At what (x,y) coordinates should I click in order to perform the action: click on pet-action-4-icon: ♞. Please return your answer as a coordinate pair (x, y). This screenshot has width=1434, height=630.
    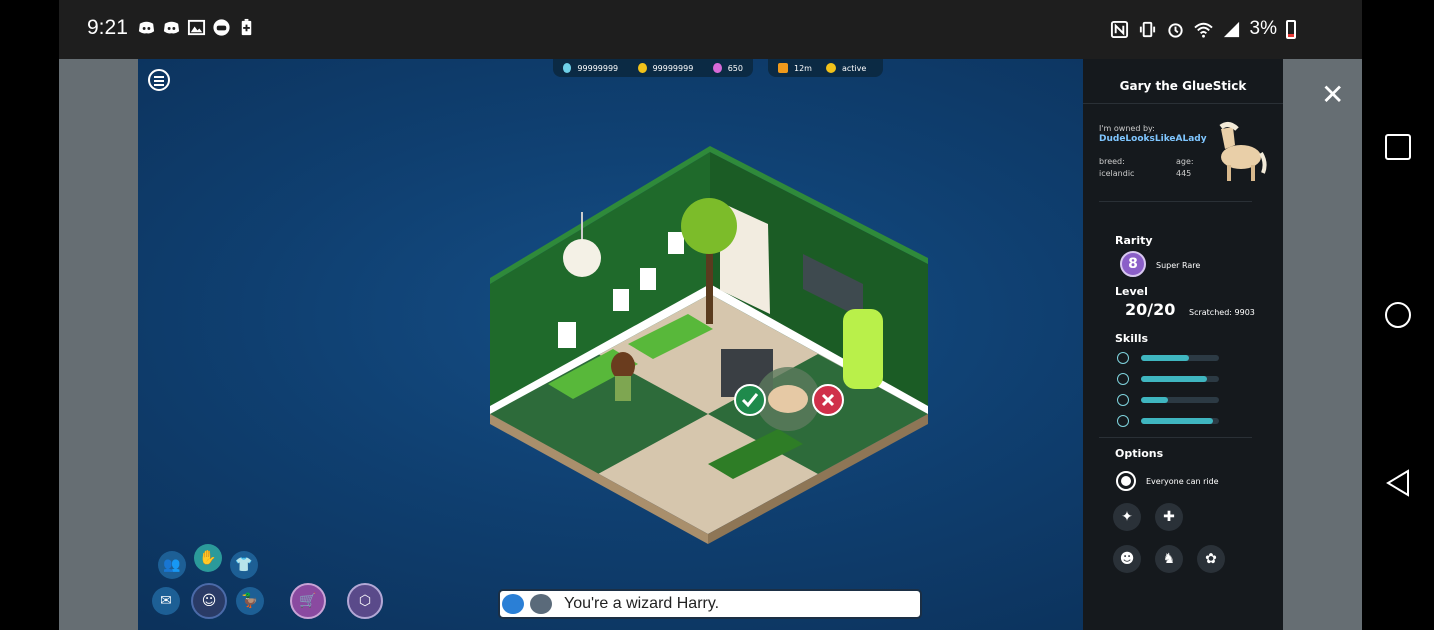
    Looking at the image, I should click on (1169, 559).